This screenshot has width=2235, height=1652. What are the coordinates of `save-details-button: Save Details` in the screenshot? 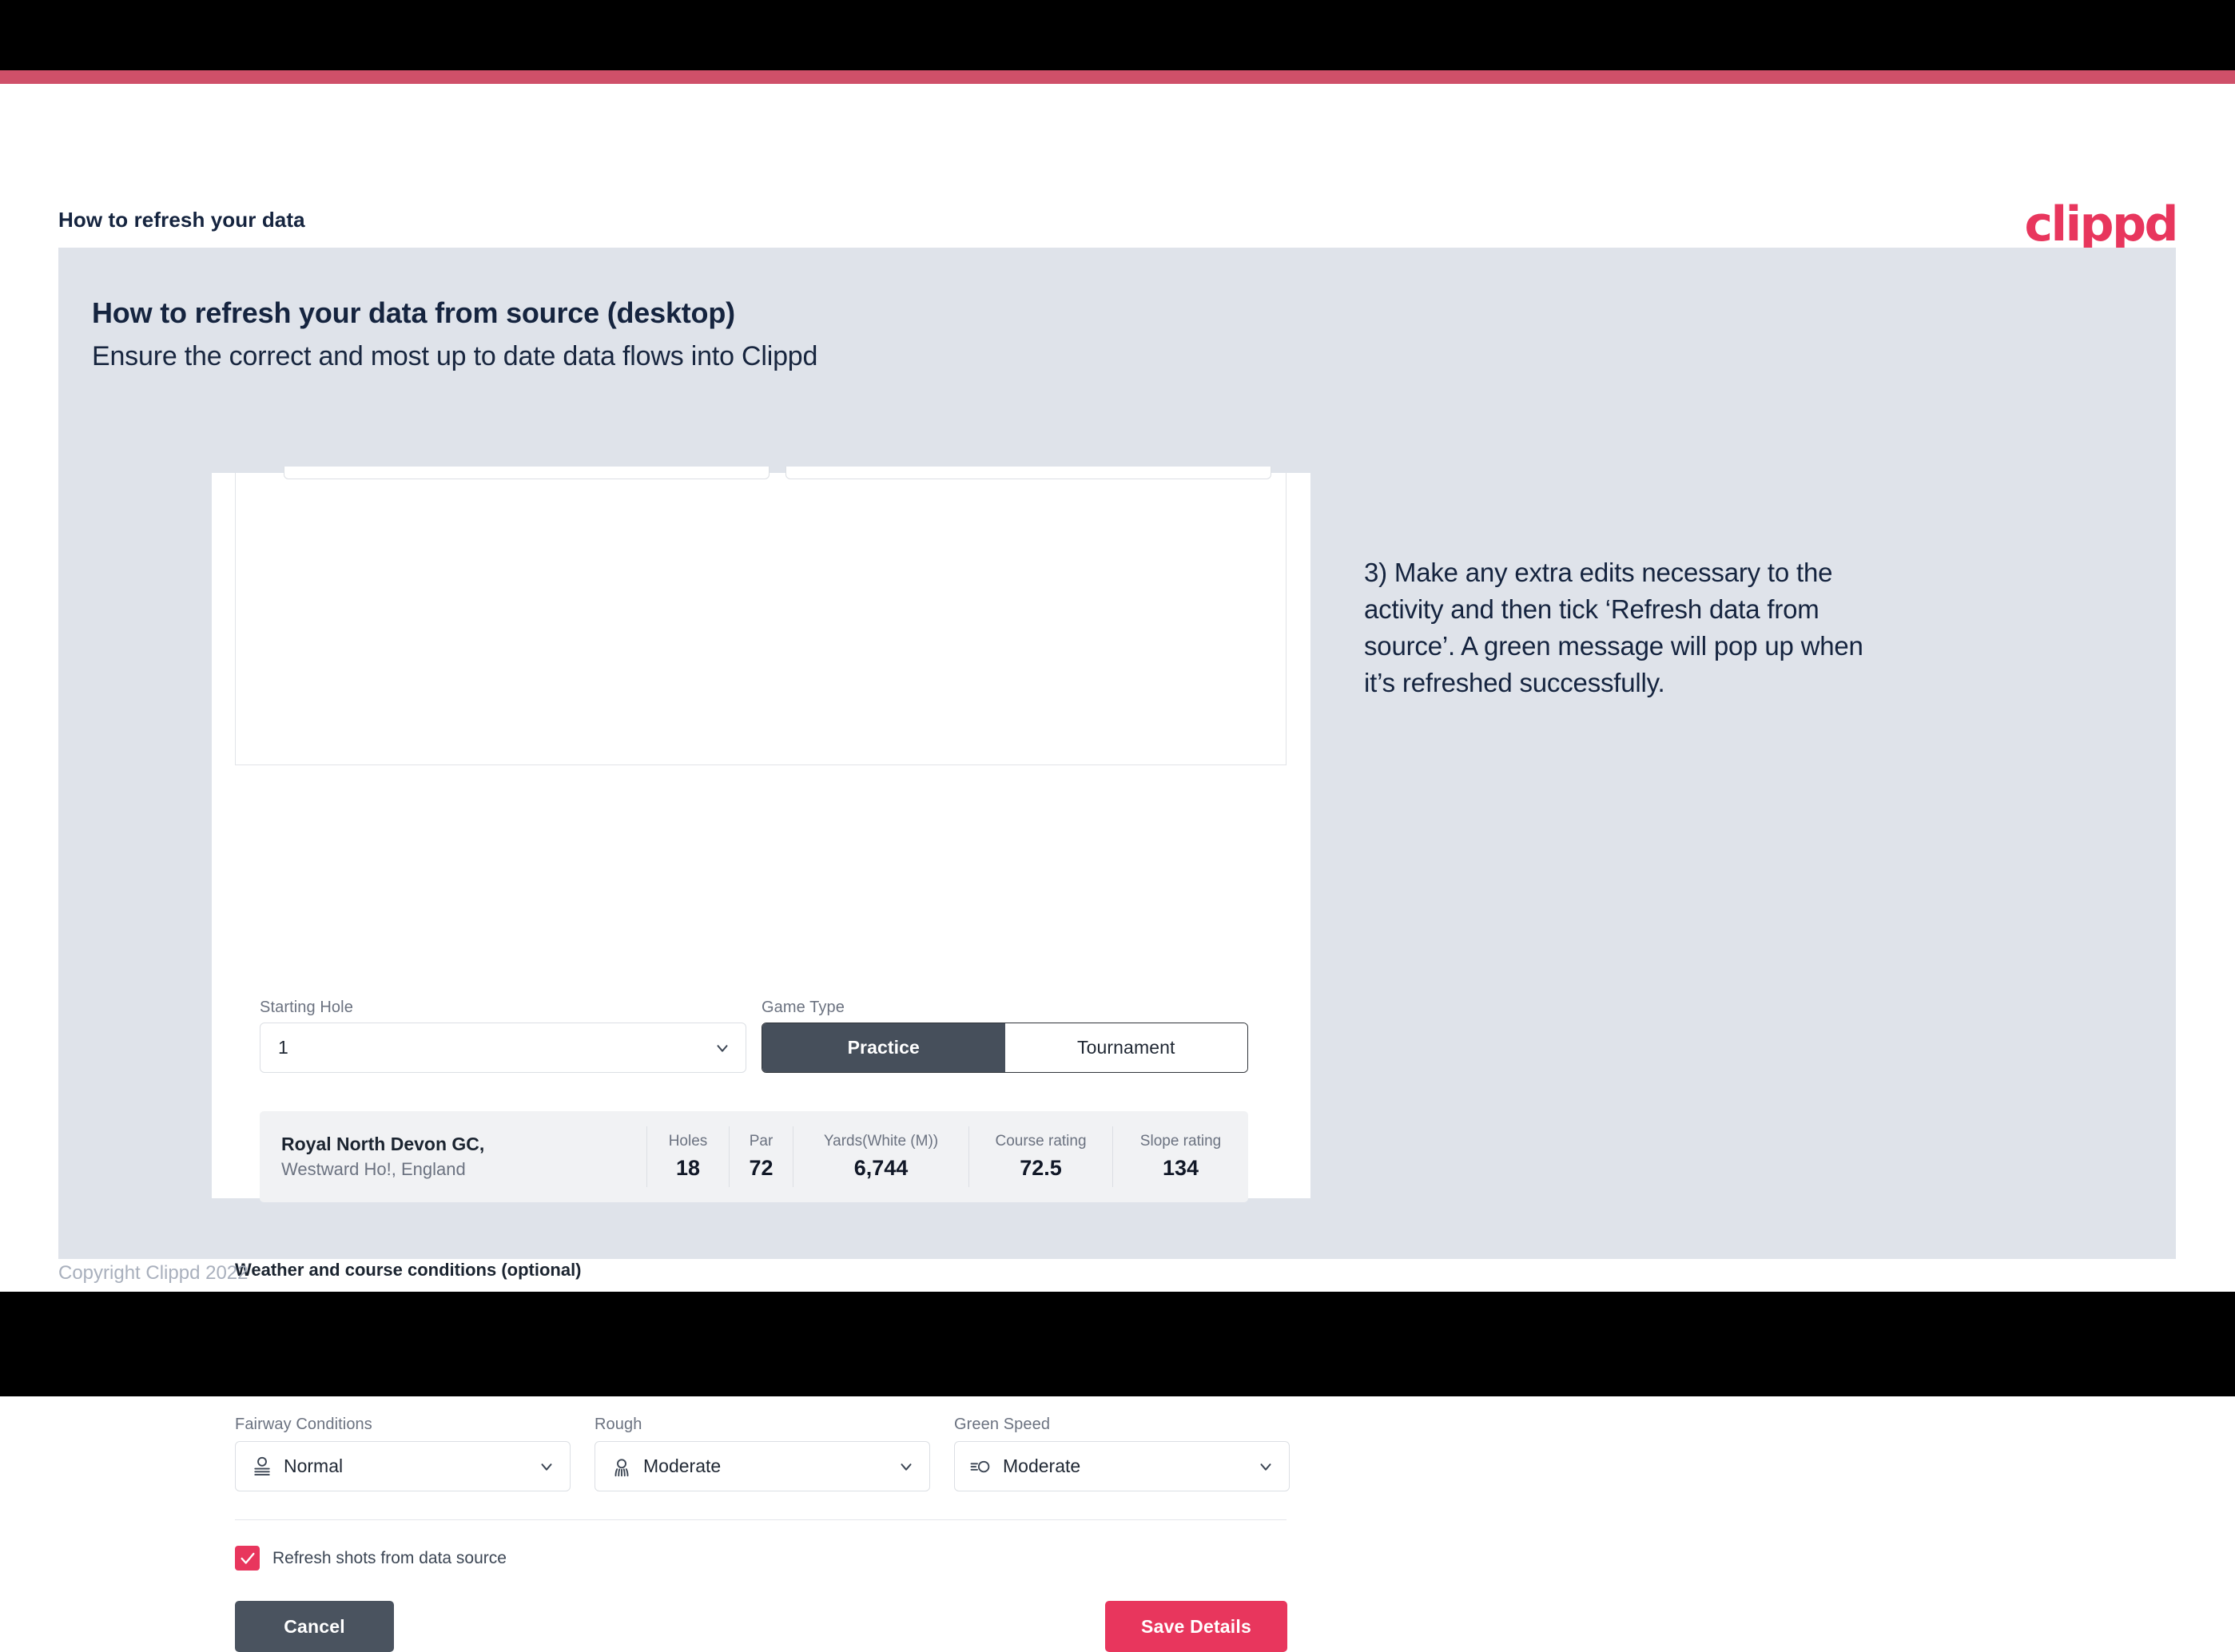 It's located at (1196, 1626).